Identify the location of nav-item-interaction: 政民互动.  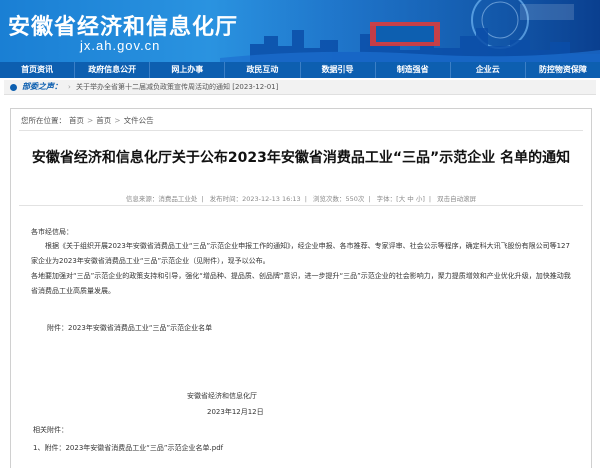
(263, 70).